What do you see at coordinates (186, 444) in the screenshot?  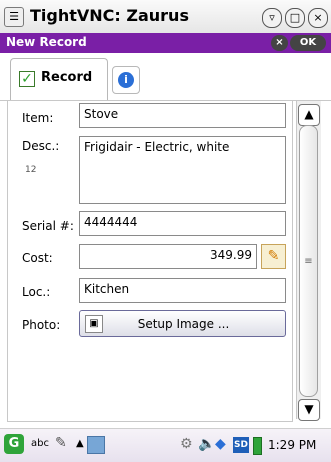 I see `gear-icon: ⚙` at bounding box center [186, 444].